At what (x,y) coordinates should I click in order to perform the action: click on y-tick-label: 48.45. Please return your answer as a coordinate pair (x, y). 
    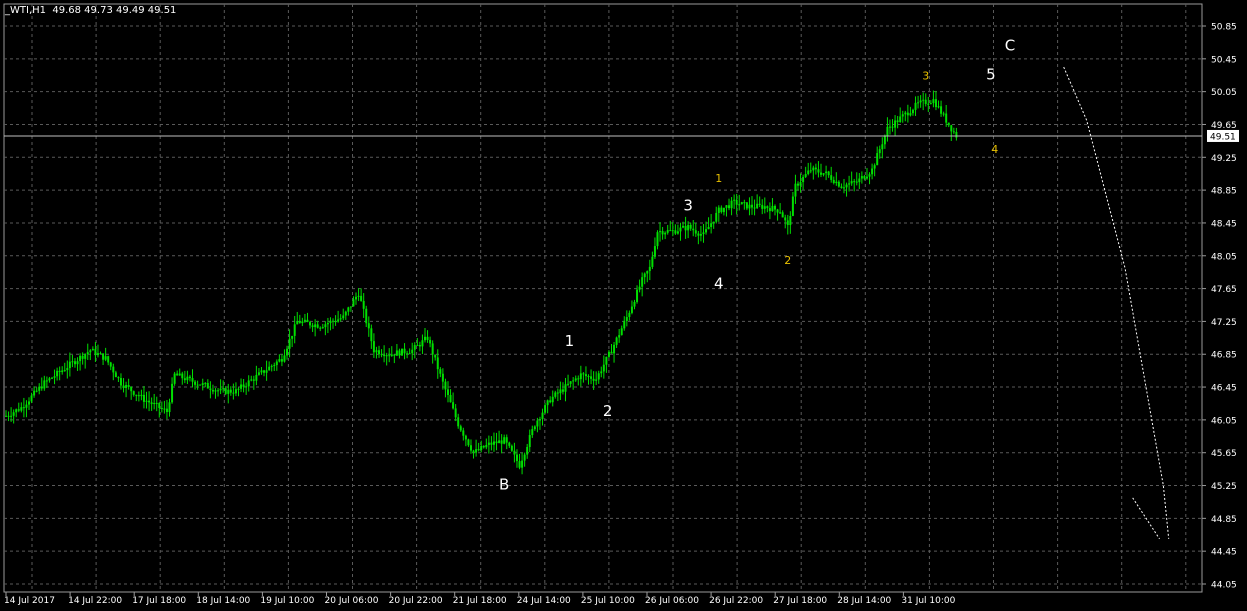
    Looking at the image, I should click on (1224, 224).